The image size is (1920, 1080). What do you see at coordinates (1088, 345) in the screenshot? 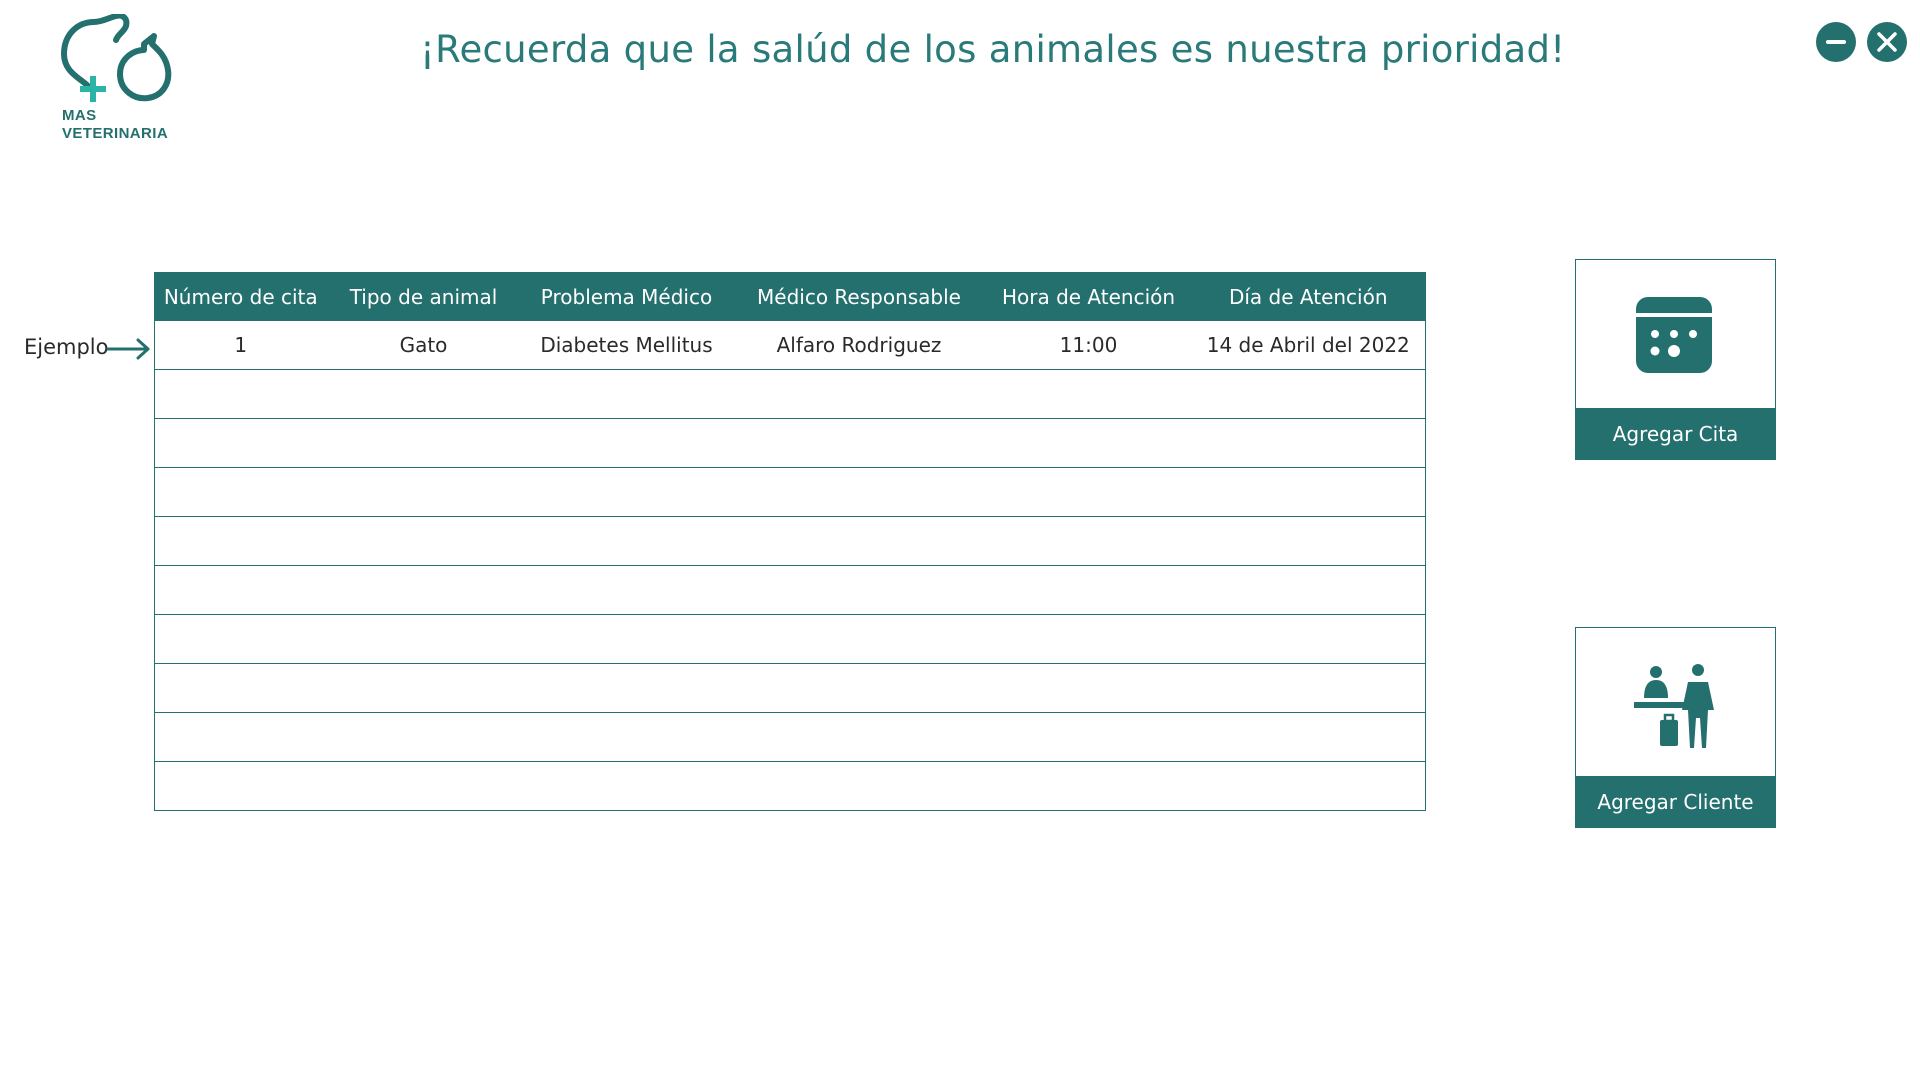
I see `table-cell: 11:00` at bounding box center [1088, 345].